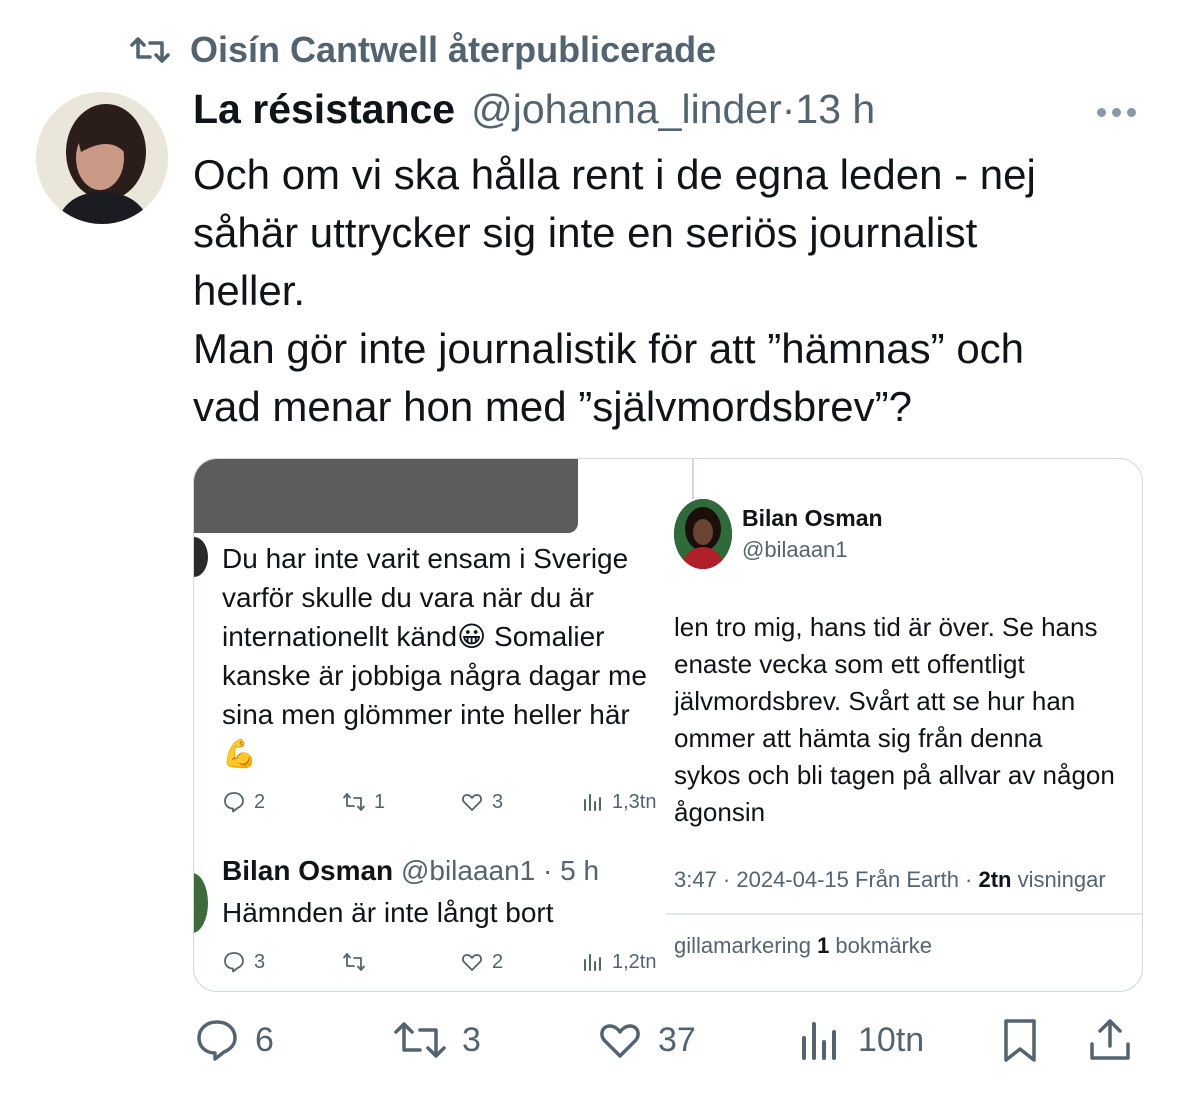 The height and width of the screenshot is (1099, 1178). What do you see at coordinates (264, 1039) in the screenshot?
I see `reply-count: 6` at bounding box center [264, 1039].